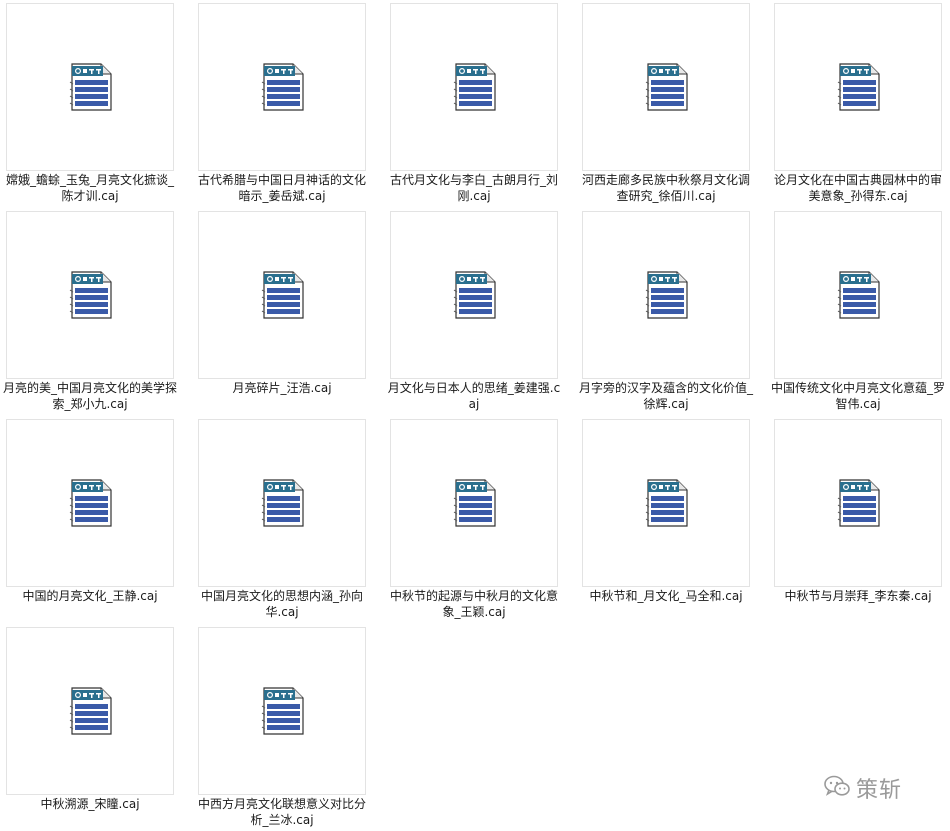 The image size is (950, 831). What do you see at coordinates (282, 812) in the screenshot?
I see `file-name: 中西方月亮文化联想意义对比分析_兰冰.caj` at bounding box center [282, 812].